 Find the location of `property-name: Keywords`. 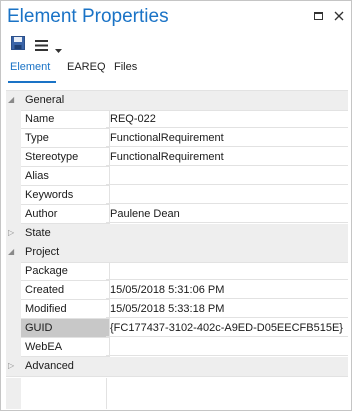

property-name: Keywords is located at coordinates (65, 195).